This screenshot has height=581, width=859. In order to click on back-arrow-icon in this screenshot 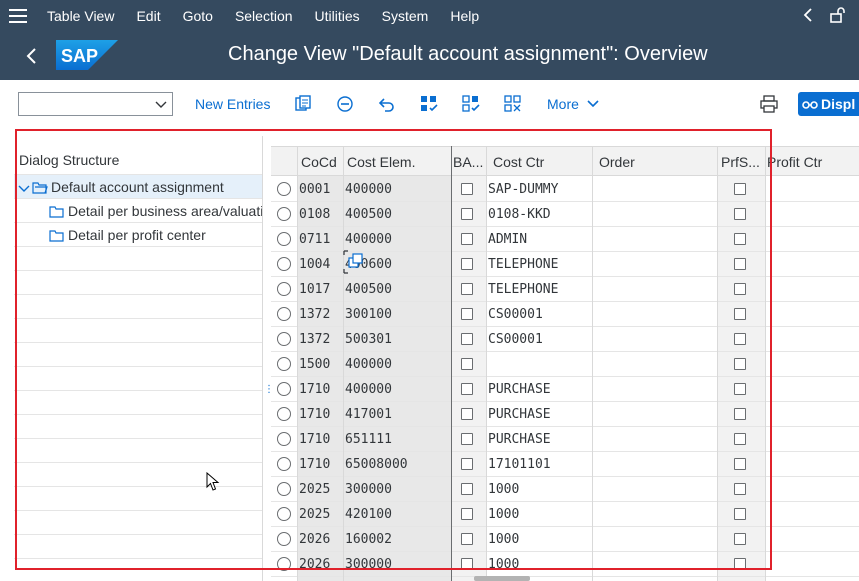, I will do `click(31, 56)`.